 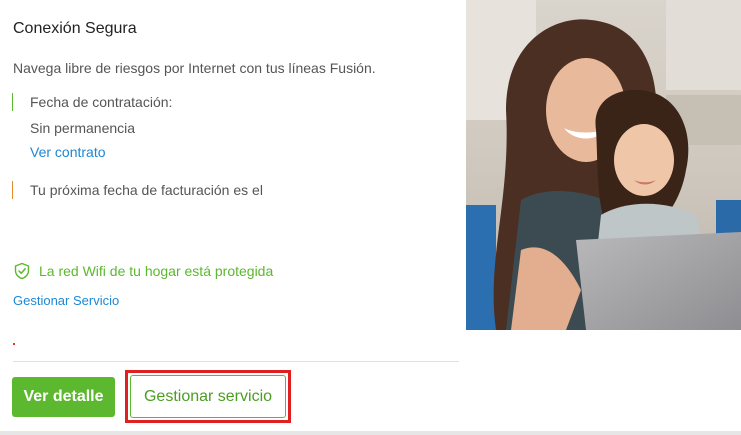 I want to click on actions-divider, so click(x=236, y=361).